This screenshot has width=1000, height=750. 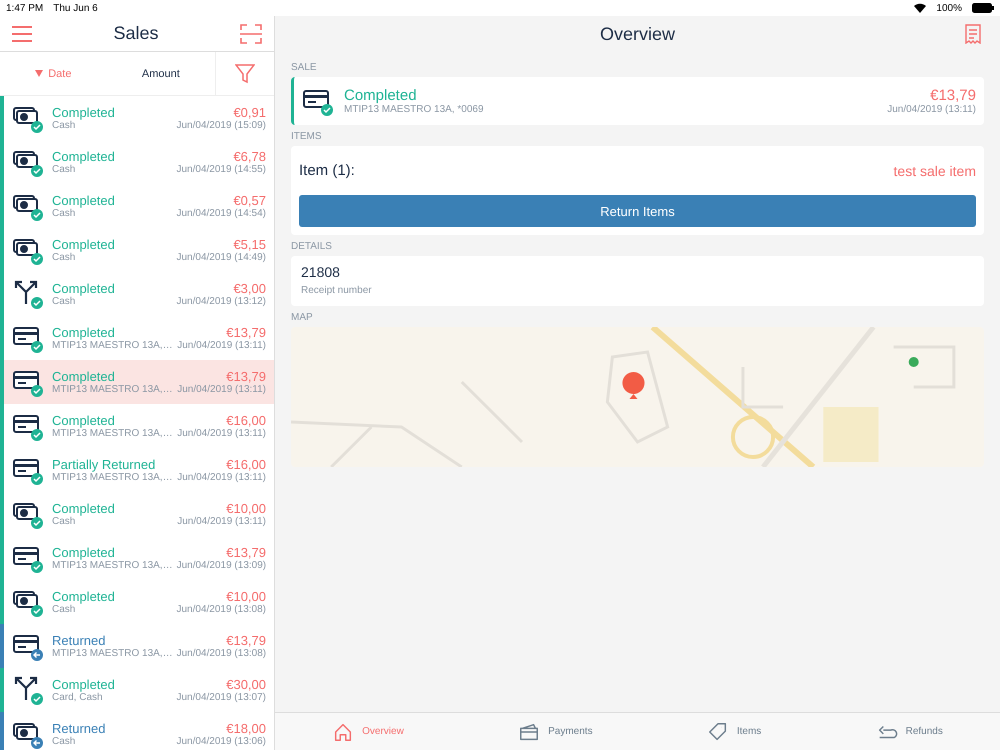 I want to click on tab: Overview, so click(x=368, y=732).